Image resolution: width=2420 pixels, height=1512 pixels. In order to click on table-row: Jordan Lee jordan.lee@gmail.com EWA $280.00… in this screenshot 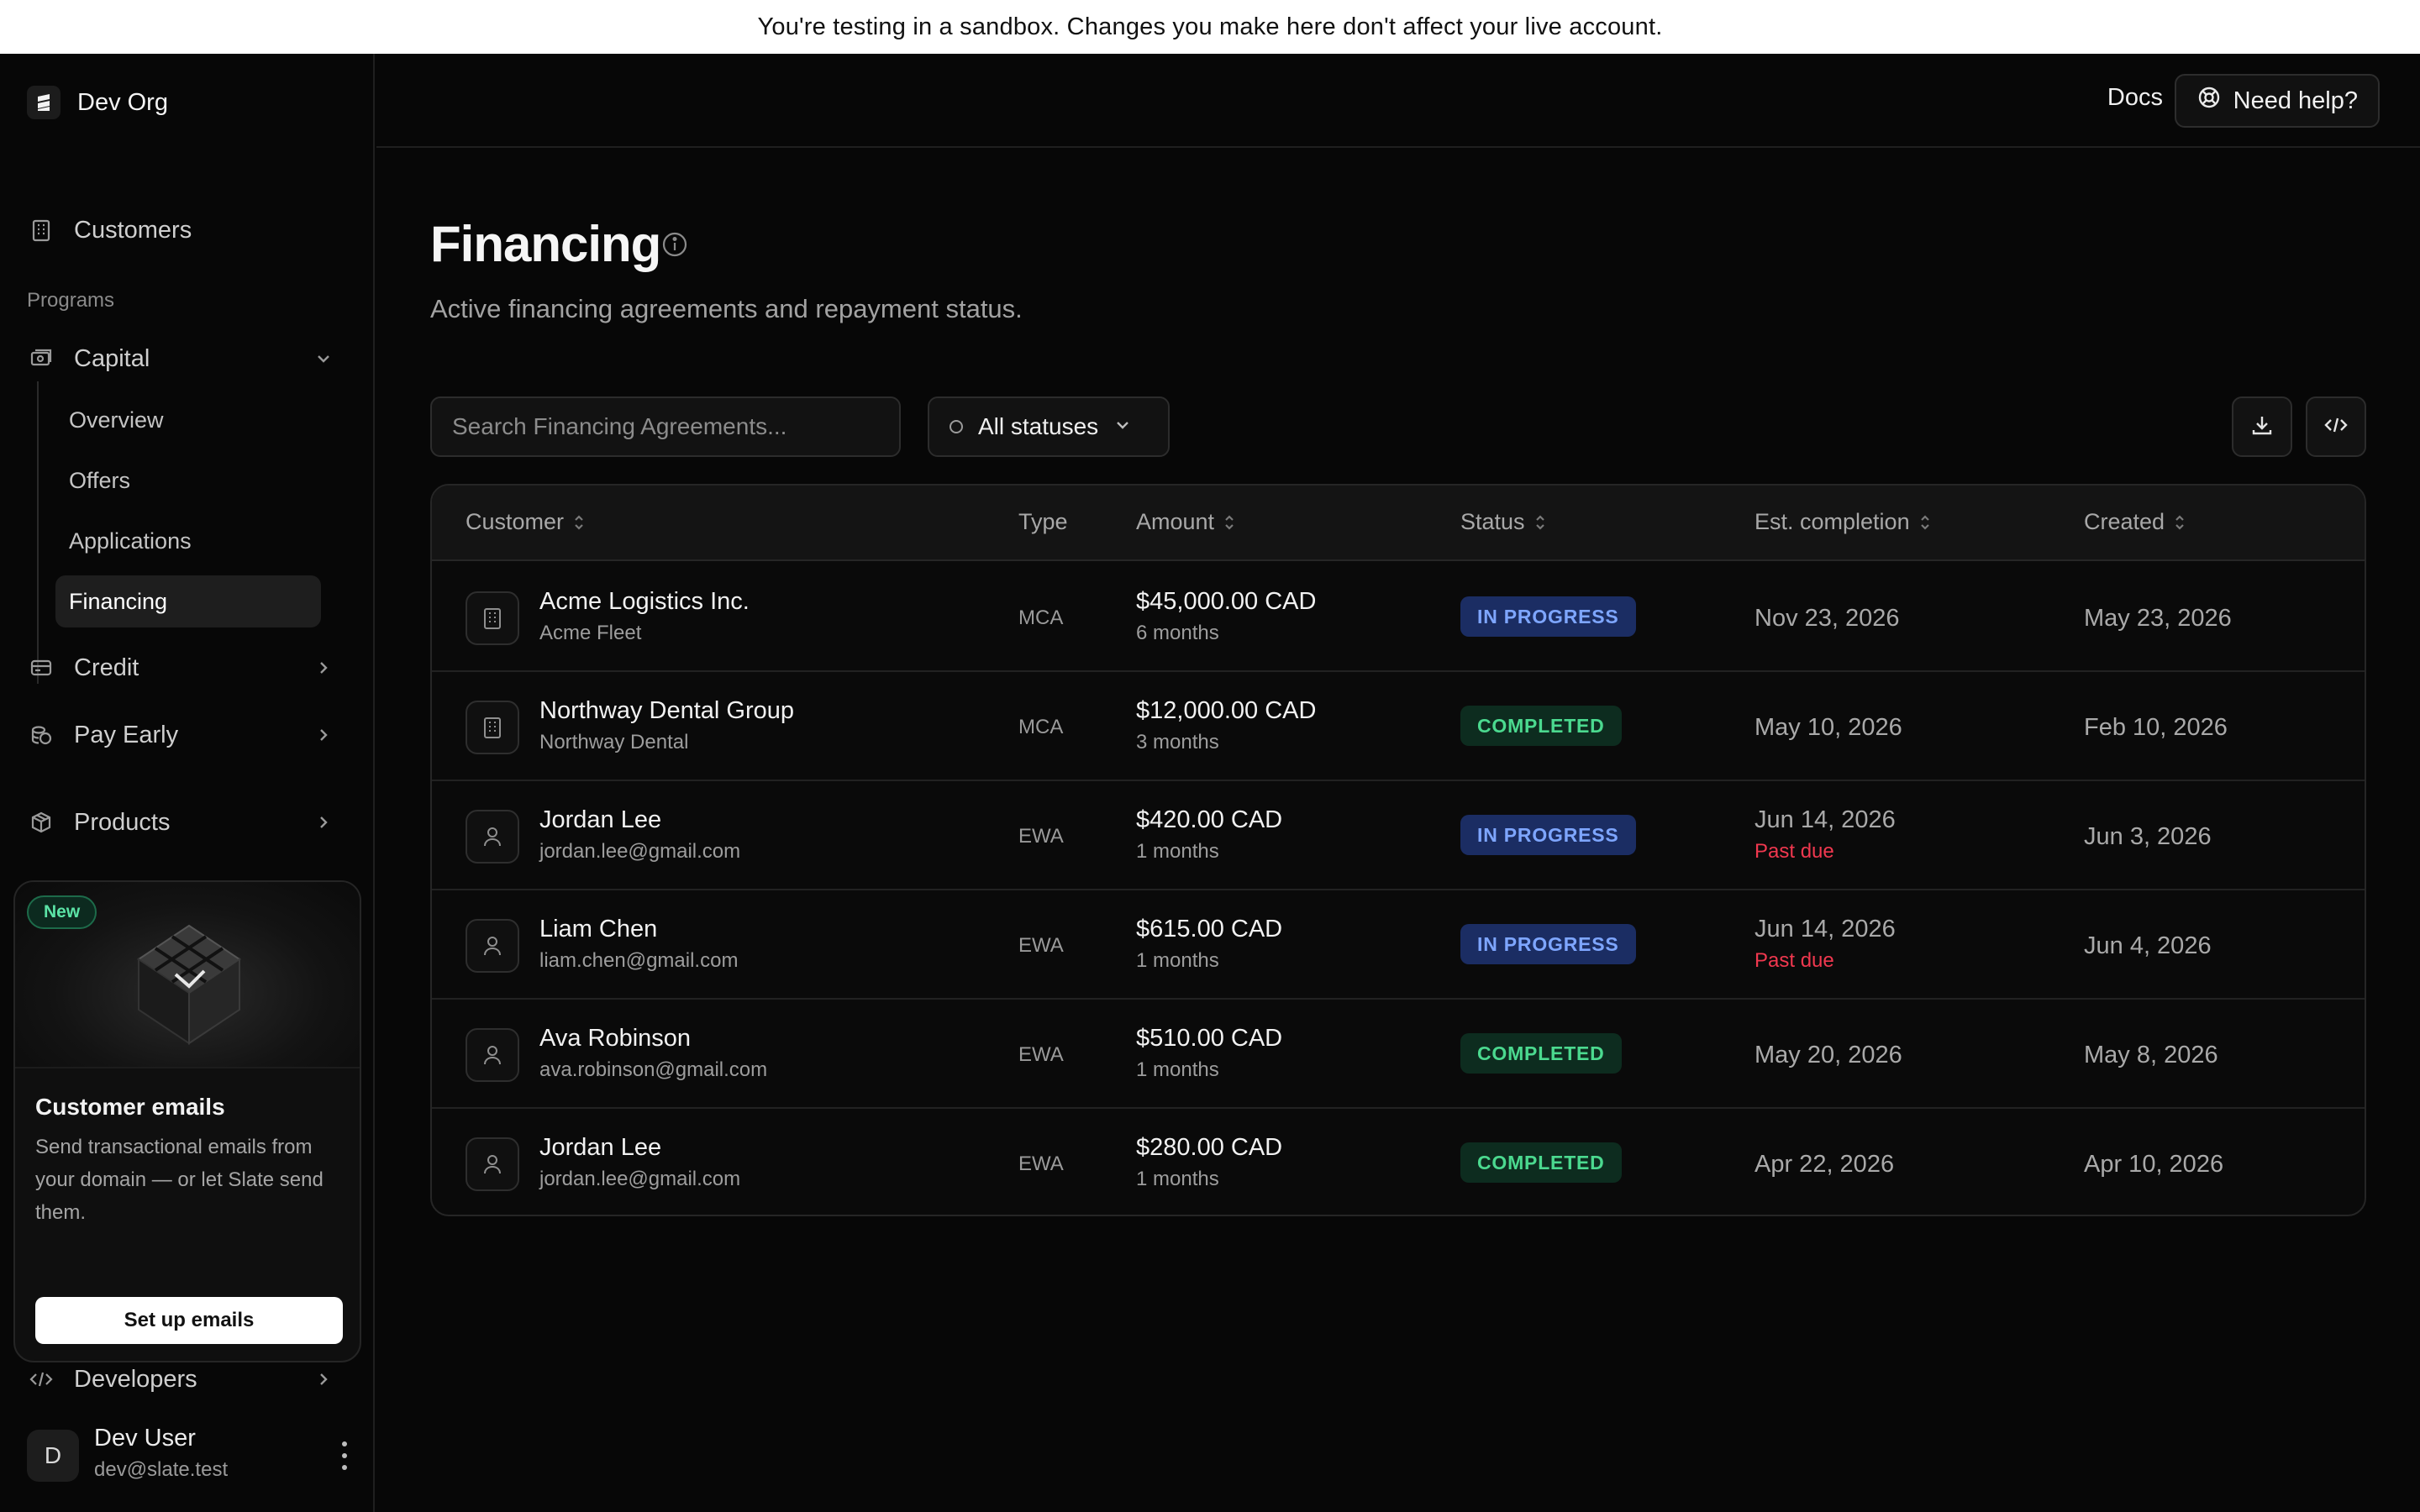, I will do `click(1398, 1162)`.